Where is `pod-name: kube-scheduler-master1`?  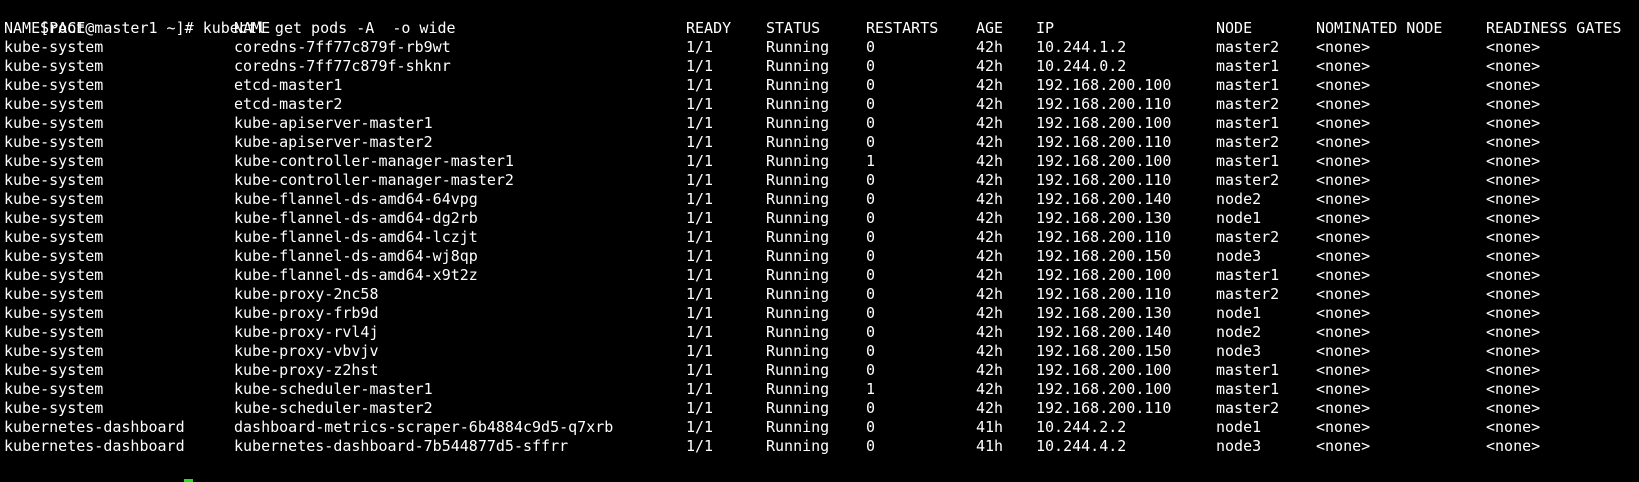 pod-name: kube-scheduler-master1 is located at coordinates (333, 389).